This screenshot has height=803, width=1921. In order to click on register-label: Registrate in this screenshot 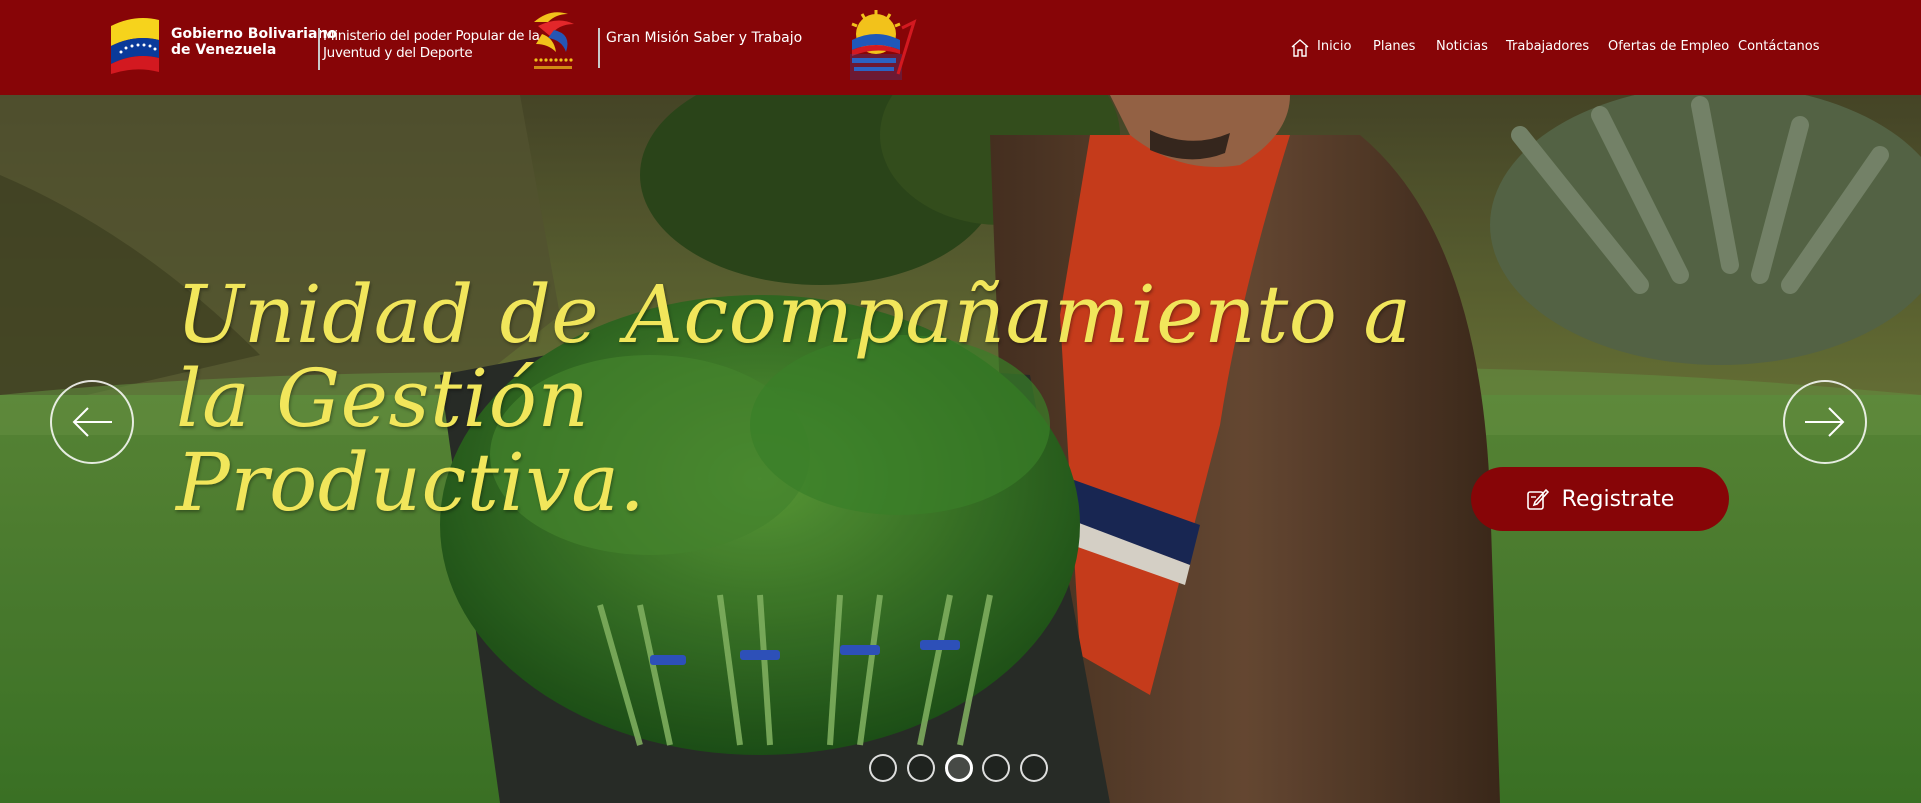, I will do `click(1618, 499)`.